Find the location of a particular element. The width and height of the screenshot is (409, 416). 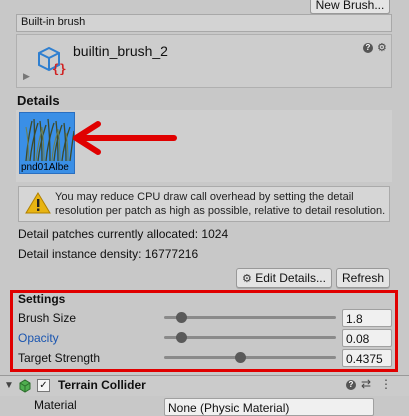

target-strength-field: 0.4375 is located at coordinates (367, 358).